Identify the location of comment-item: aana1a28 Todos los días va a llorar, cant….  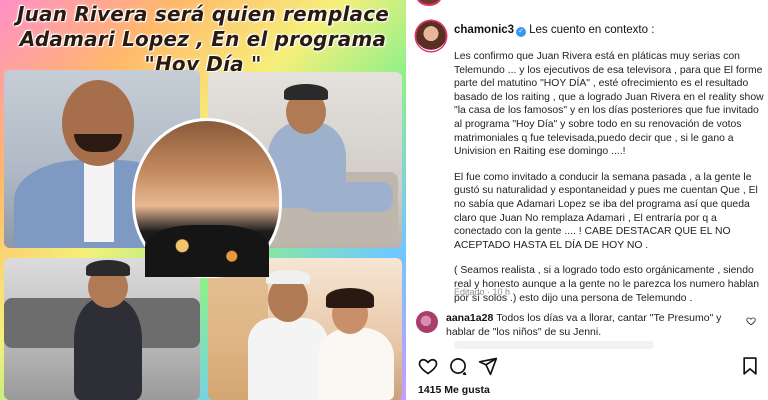
(589, 325).